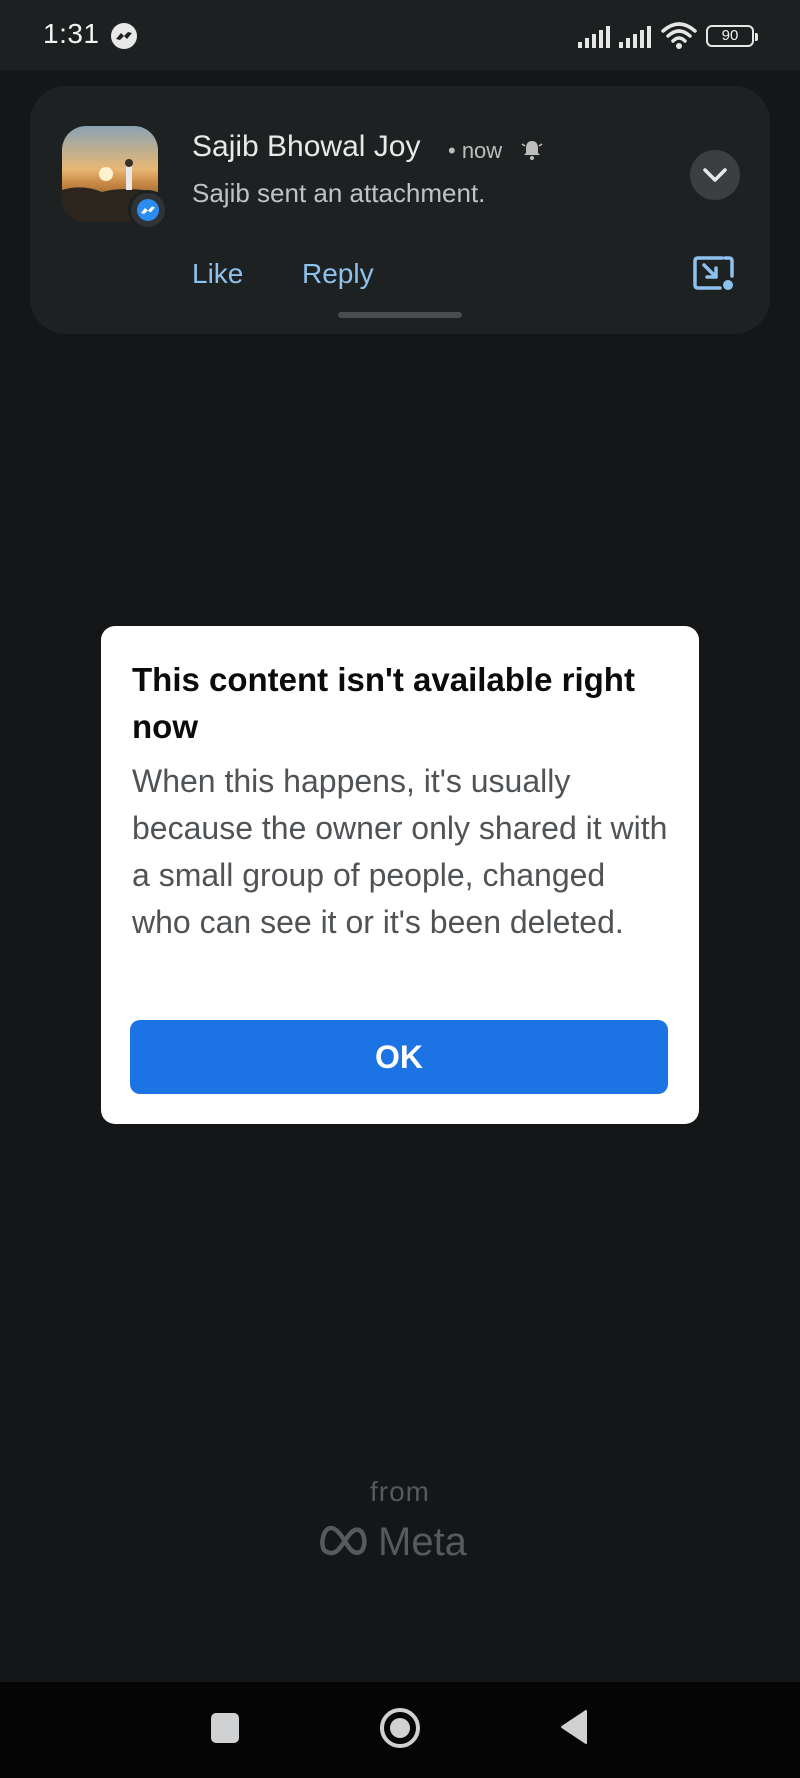 Image resolution: width=800 pixels, height=1778 pixels. What do you see at coordinates (71, 33) in the screenshot?
I see `status-time: 1:31` at bounding box center [71, 33].